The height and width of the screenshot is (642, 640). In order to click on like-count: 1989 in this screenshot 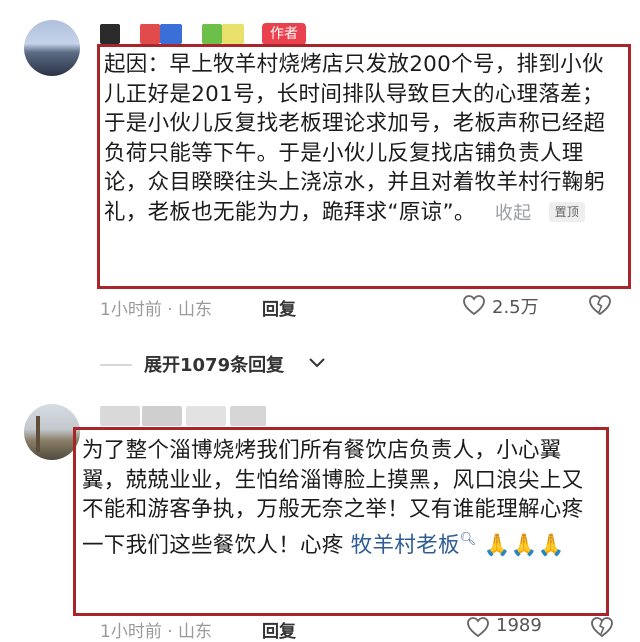, I will do `click(519, 625)`.